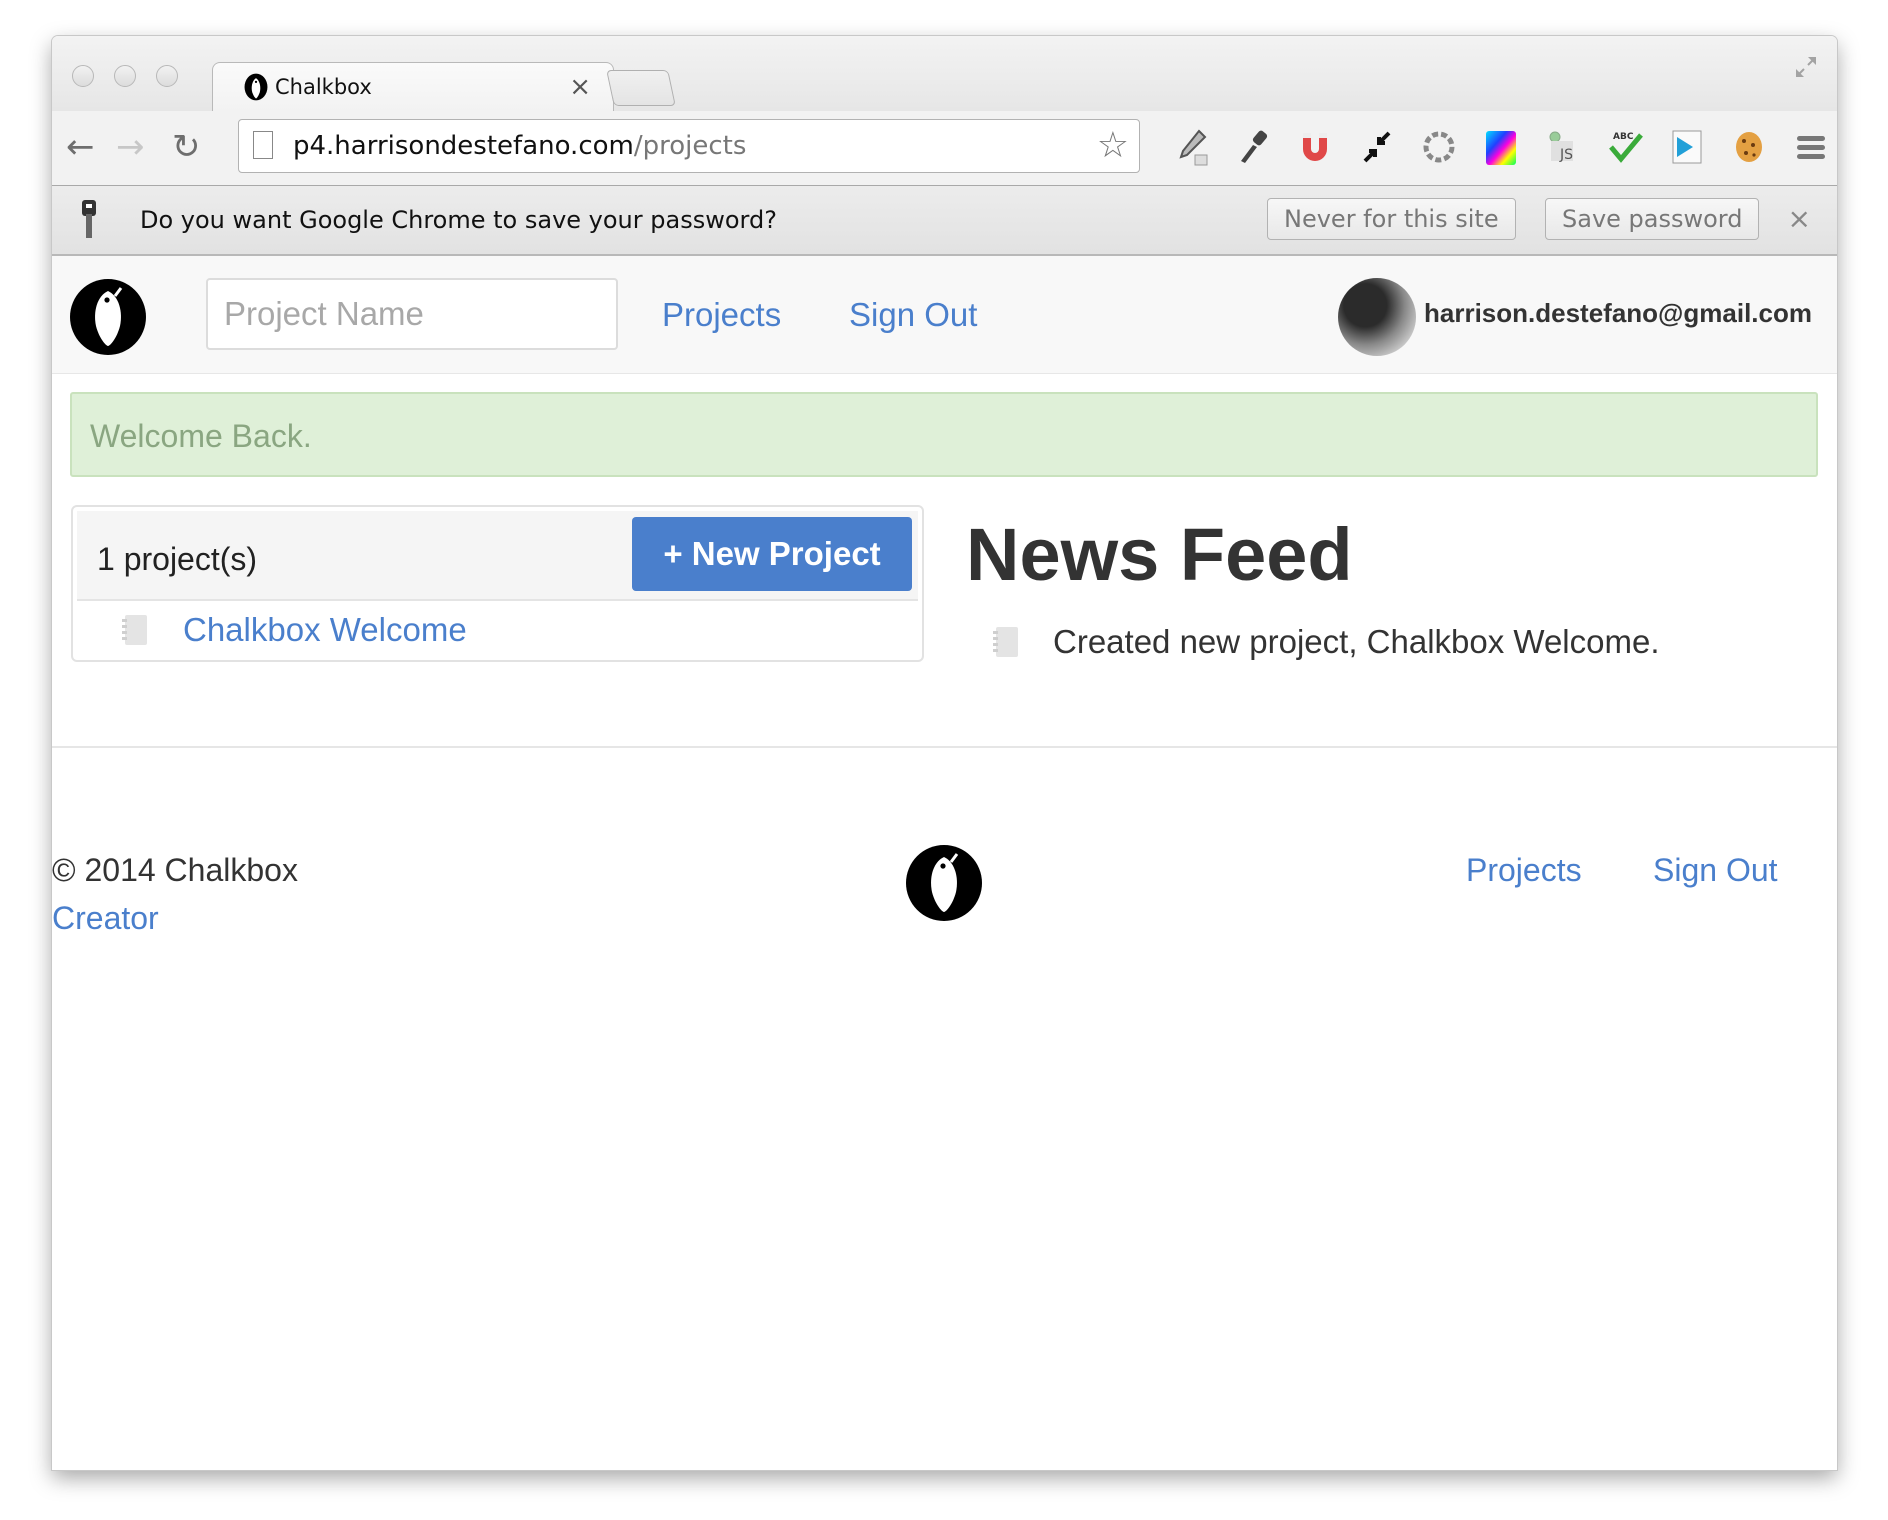 This screenshot has height=1520, width=1888. Describe the element at coordinates (1253, 147) in the screenshot. I see `key-icon` at that location.